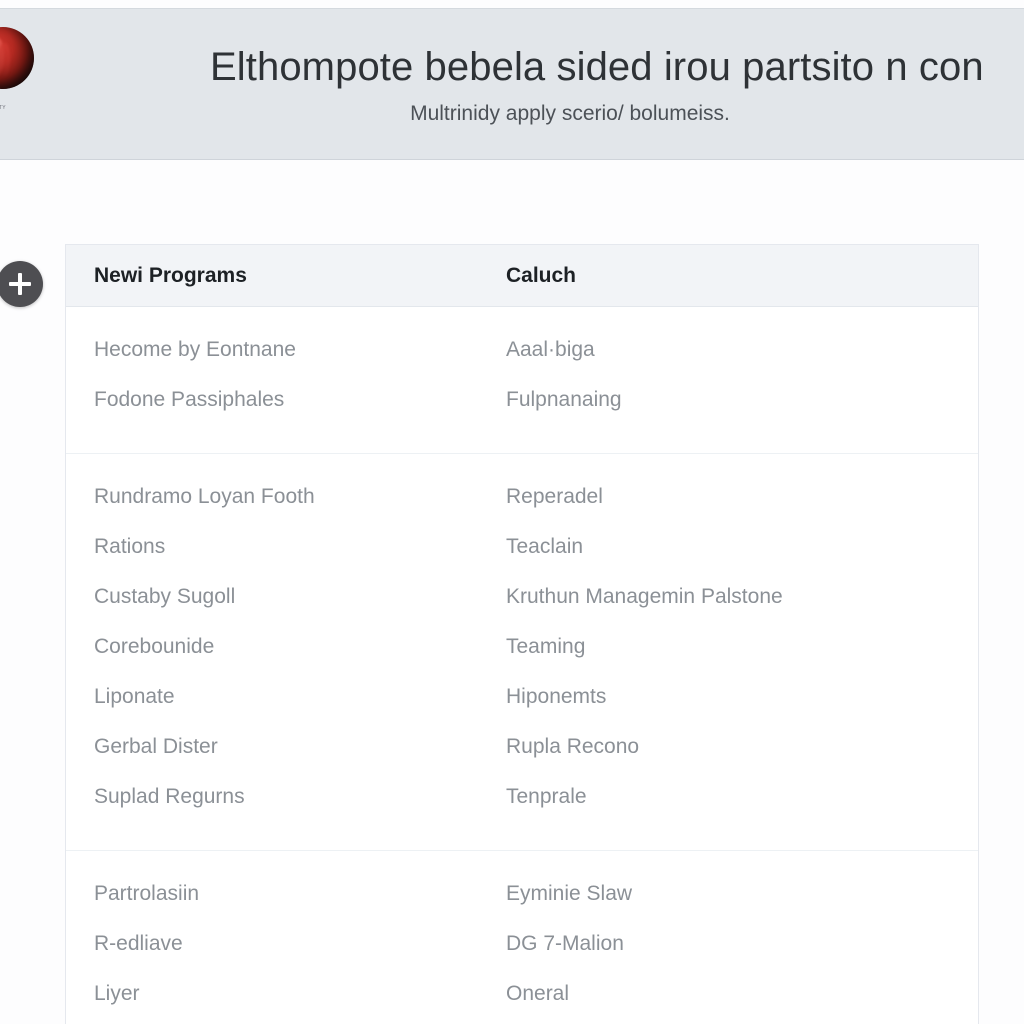 This screenshot has height=1024, width=1024. Describe the element at coordinates (570, 113) in the screenshot. I see `page-subtitle: Multrinidy apply scerio/ bolumeiss.` at that location.